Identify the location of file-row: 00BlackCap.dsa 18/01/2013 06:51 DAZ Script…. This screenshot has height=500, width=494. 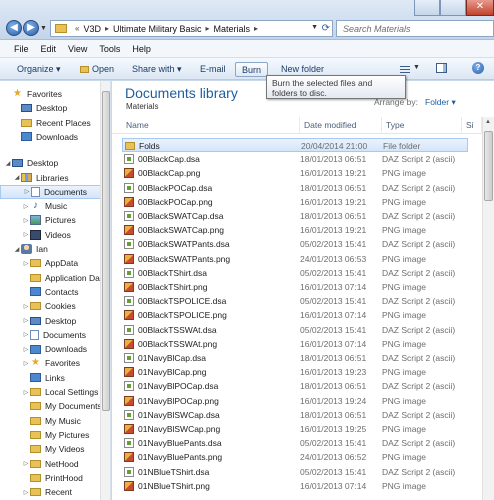
(295, 159).